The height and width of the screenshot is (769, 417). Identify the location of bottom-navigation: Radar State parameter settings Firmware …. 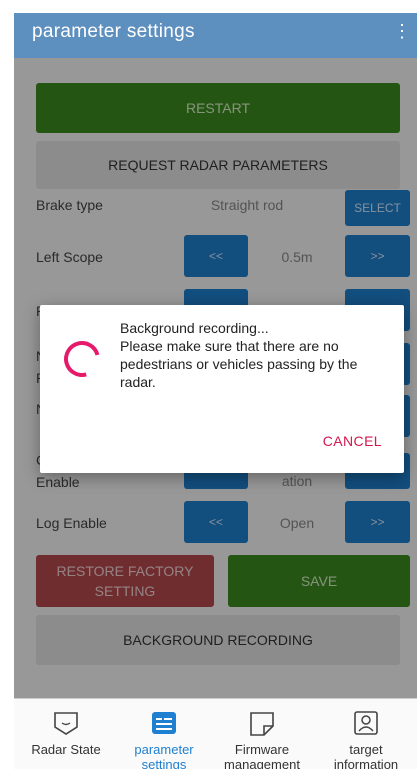
(215, 733).